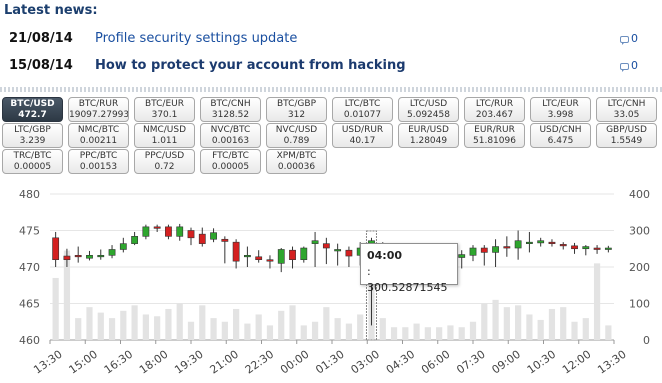 The height and width of the screenshot is (383, 662). What do you see at coordinates (32, 167) in the screenshot?
I see `pair-value: 0.00005` at bounding box center [32, 167].